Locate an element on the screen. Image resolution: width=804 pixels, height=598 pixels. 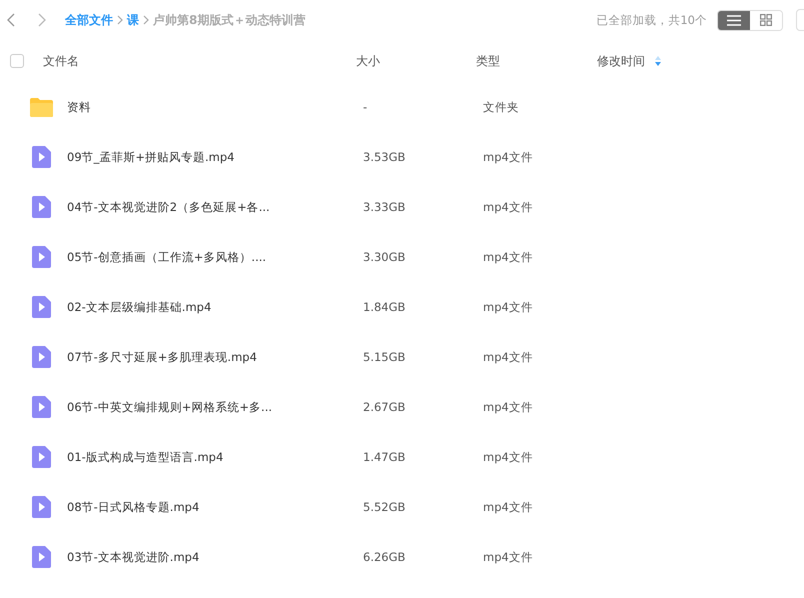
file-type: 文件夹 is located at coordinates (501, 107).